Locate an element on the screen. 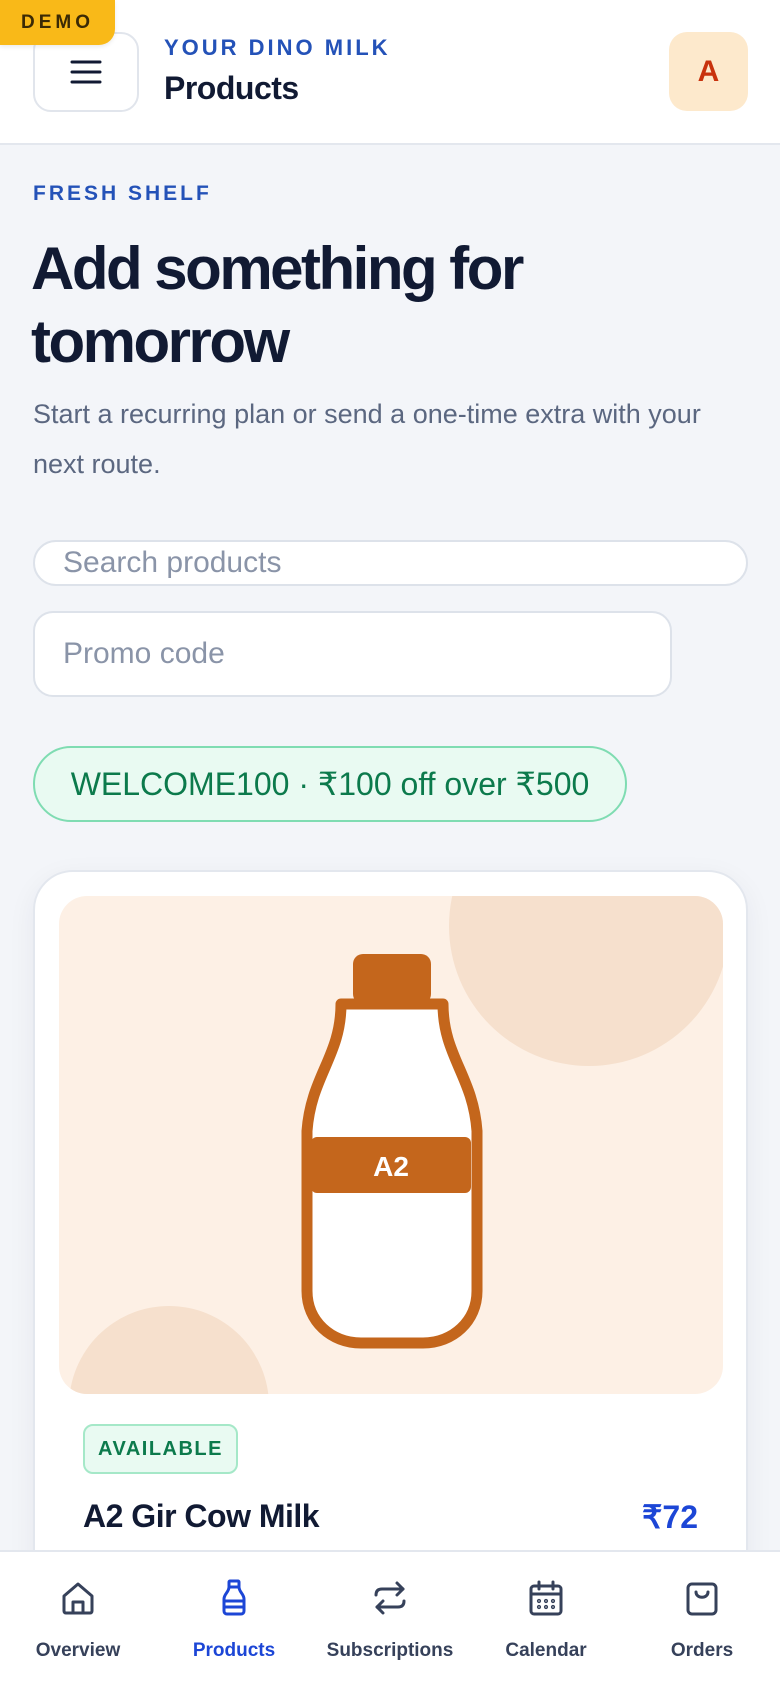  nav-label-subscriptions: Subscriptions is located at coordinates (390, 1650).